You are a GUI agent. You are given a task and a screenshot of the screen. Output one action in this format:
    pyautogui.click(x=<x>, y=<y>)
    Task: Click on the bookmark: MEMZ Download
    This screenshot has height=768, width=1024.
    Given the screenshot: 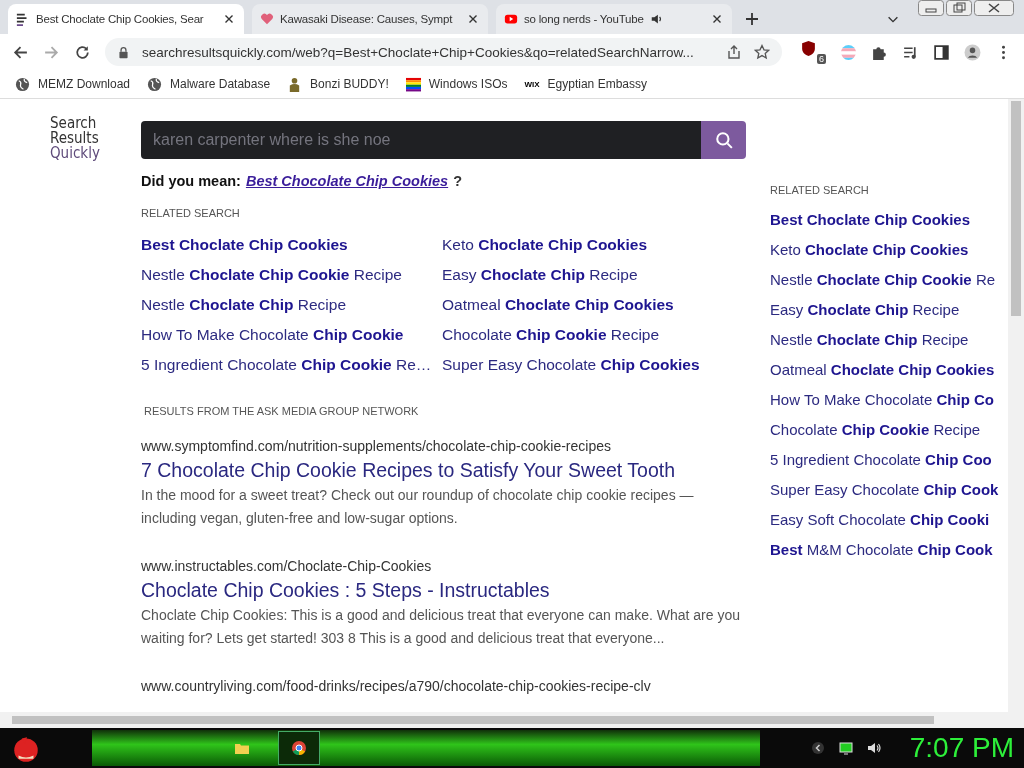 What is the action you would take?
    pyautogui.click(x=73, y=84)
    